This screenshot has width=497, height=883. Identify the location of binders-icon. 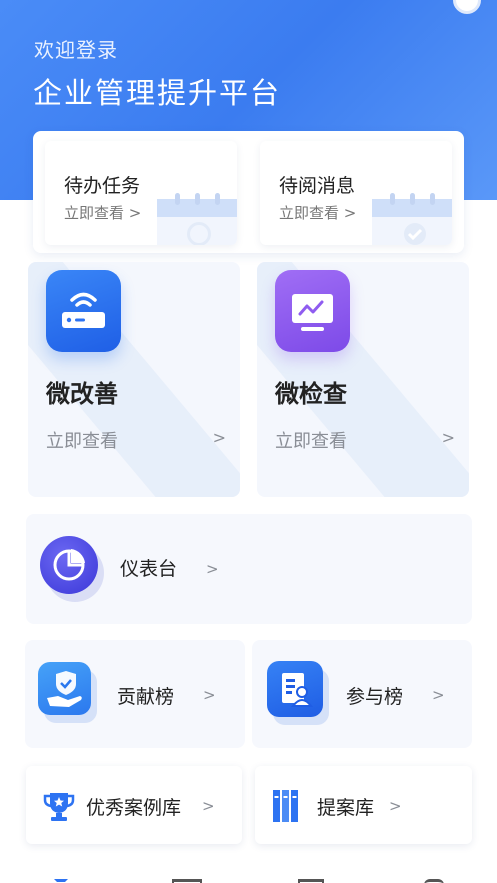
(285, 806).